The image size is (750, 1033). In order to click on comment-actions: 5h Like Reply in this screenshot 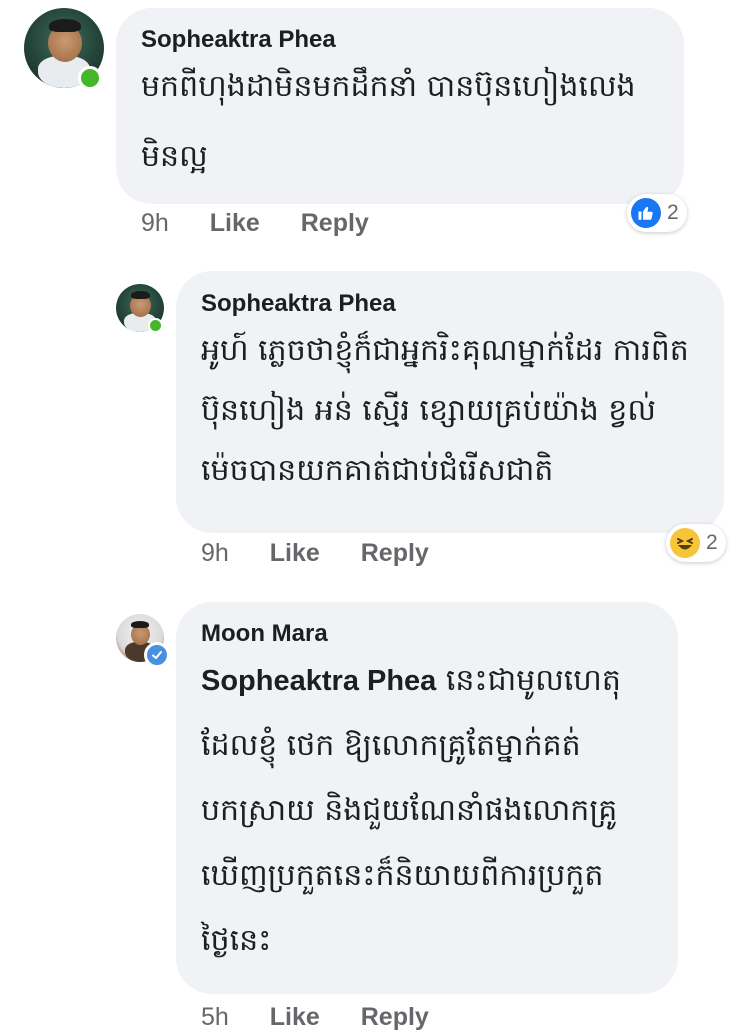, I will do `click(315, 1017)`.